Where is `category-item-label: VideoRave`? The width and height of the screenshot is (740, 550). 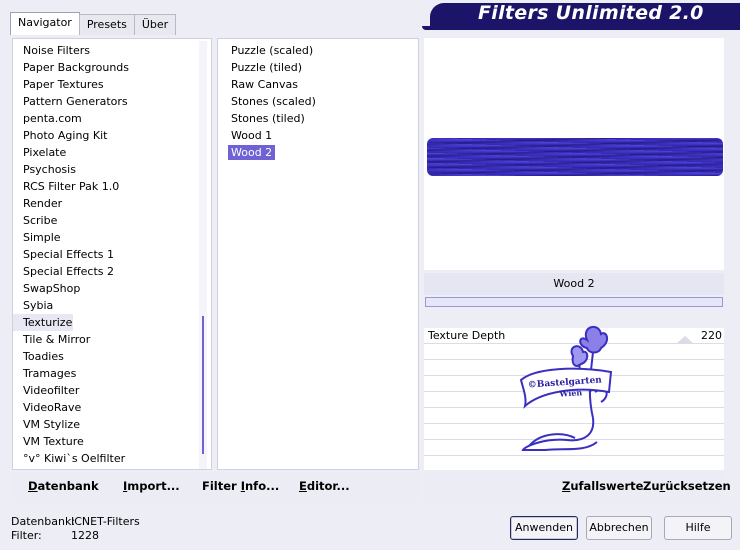
category-item-label: VideoRave is located at coordinates (52, 407).